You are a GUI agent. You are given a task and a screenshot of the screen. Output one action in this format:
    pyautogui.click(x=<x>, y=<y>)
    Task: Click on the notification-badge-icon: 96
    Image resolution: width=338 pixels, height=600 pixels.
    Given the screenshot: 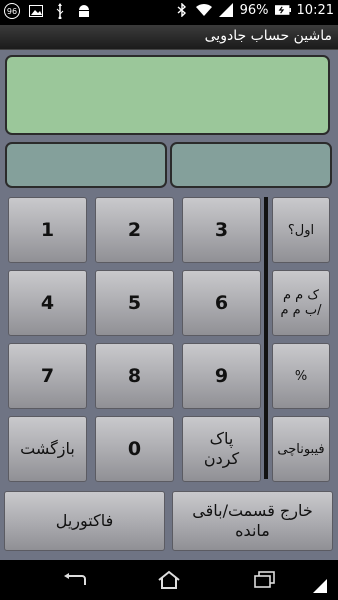 What is the action you would take?
    pyautogui.click(x=12, y=11)
    